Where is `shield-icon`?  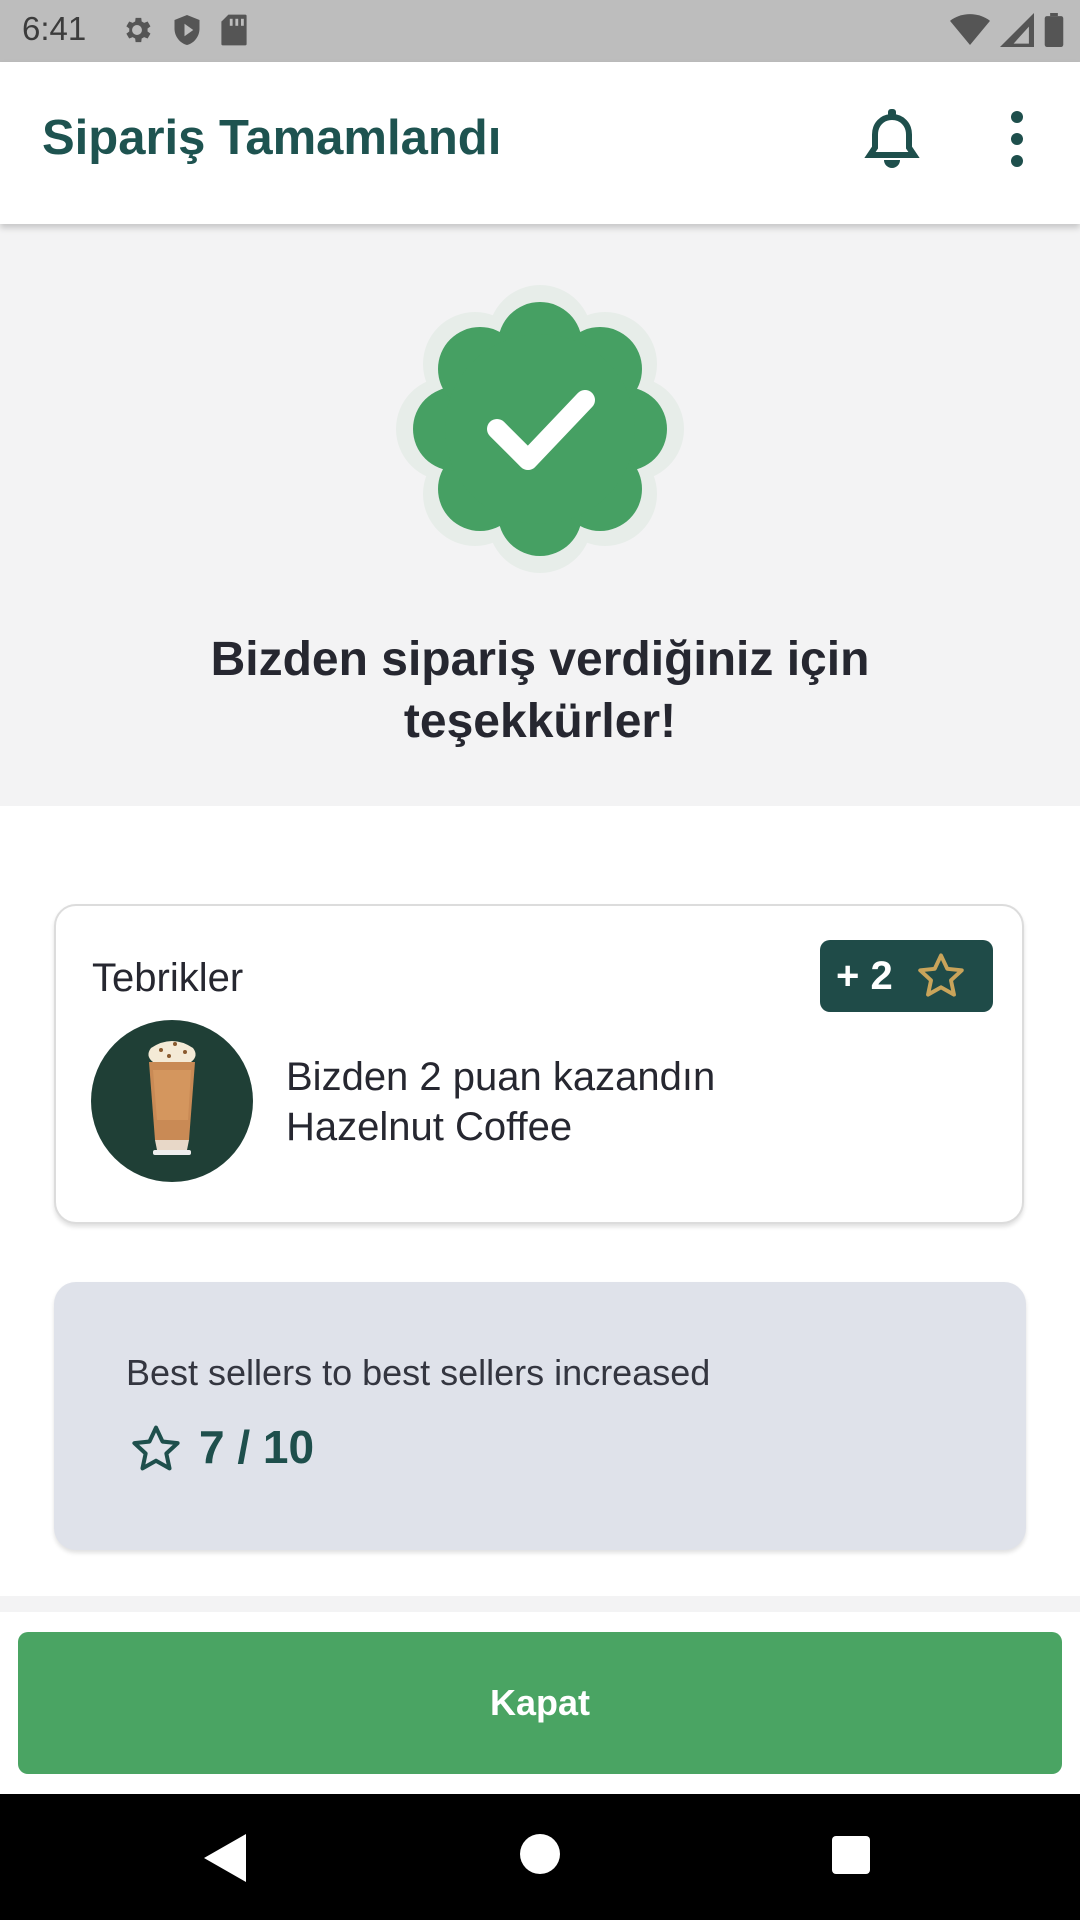
shield-icon is located at coordinates (187, 30).